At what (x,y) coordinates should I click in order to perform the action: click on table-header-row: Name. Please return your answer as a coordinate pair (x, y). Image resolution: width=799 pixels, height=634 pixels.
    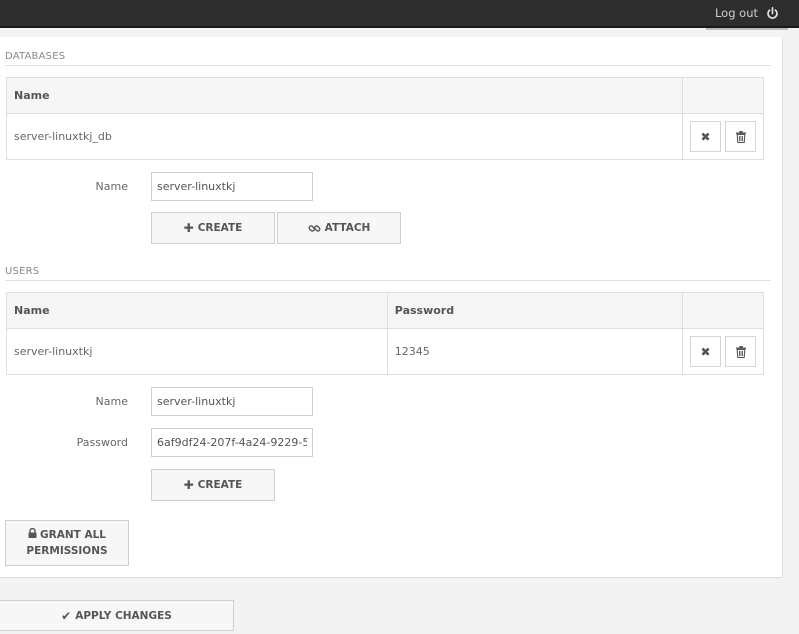
    Looking at the image, I should click on (385, 95).